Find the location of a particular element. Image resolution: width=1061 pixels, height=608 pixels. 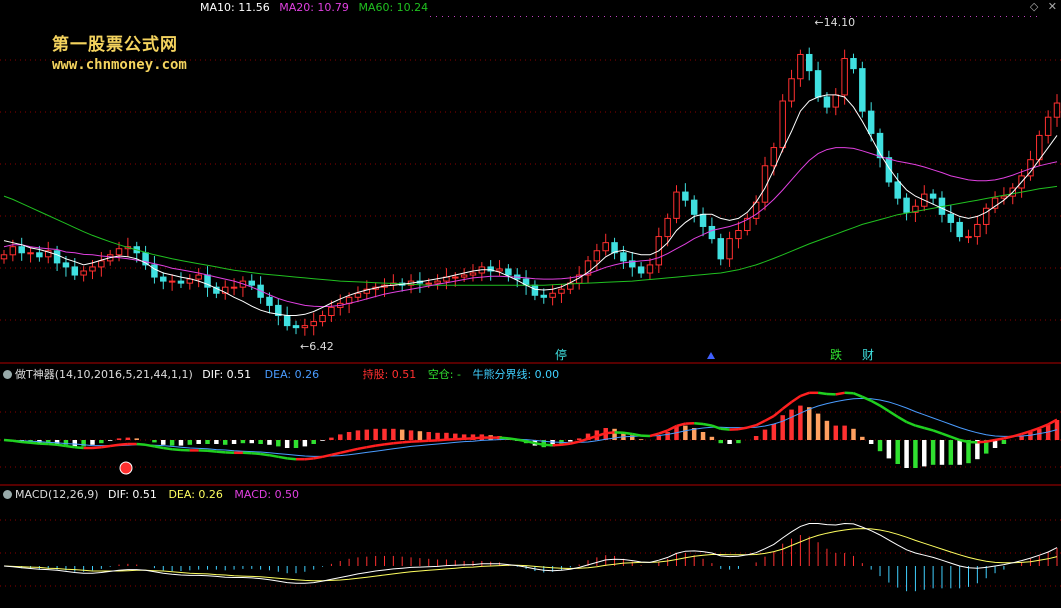

macd-value: MACD: 0.50 is located at coordinates (267, 494).